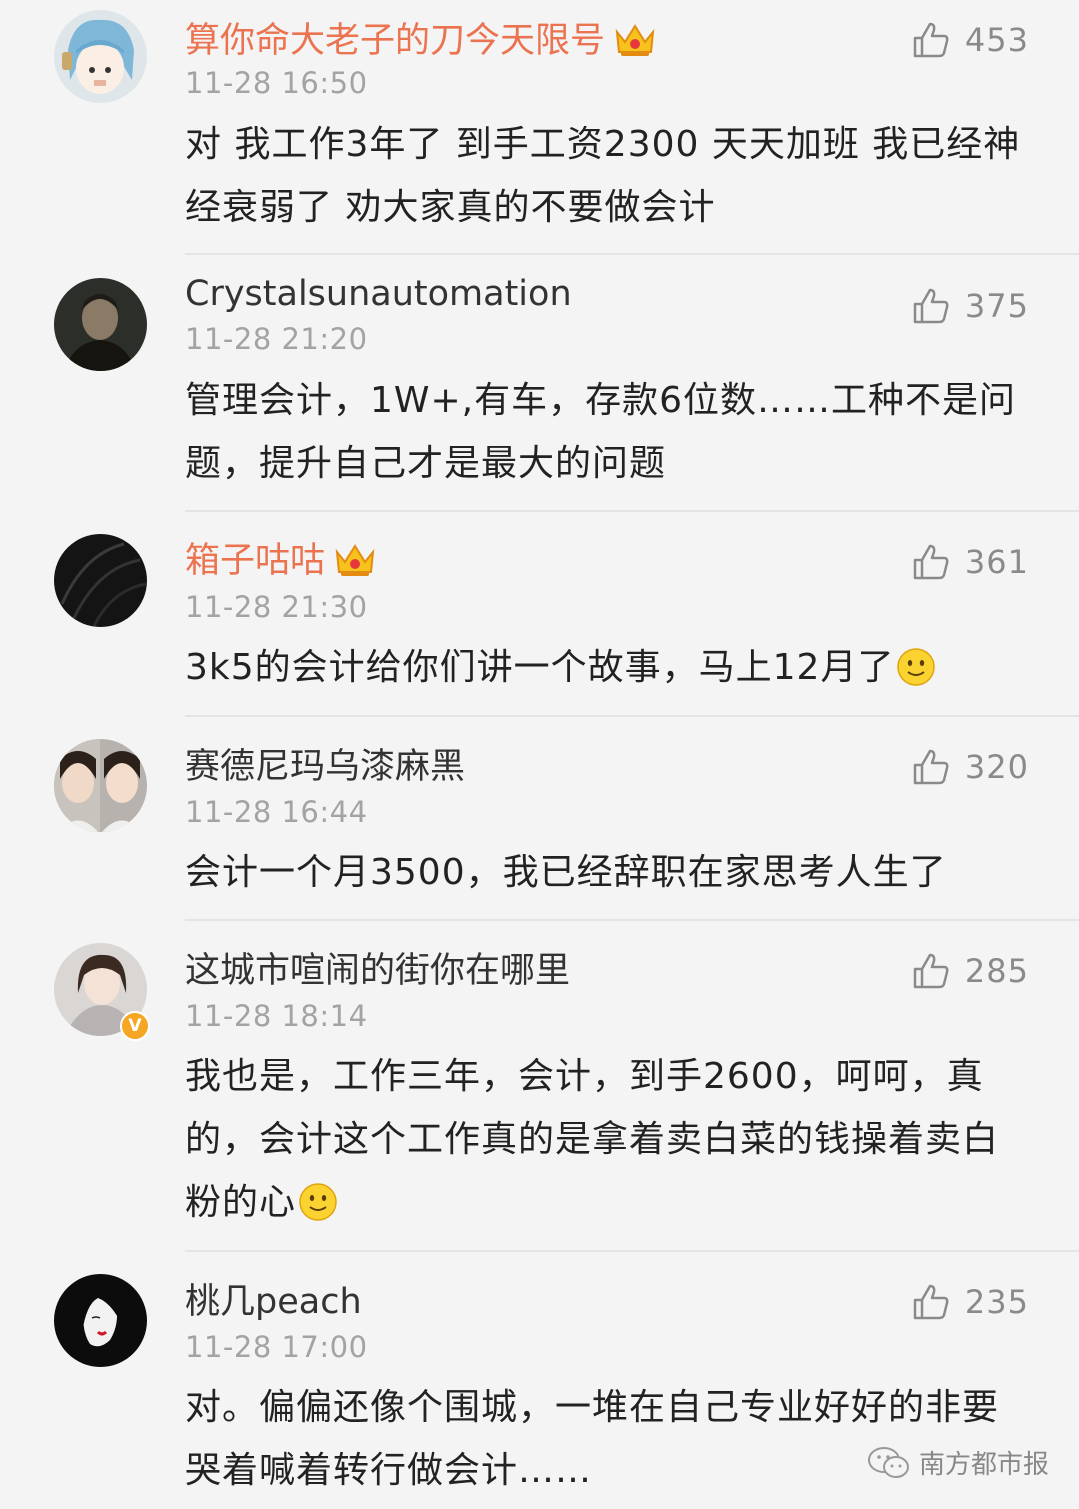 Image resolution: width=1079 pixels, height=1509 pixels. I want to click on username: 桃几peach, so click(273, 1302).